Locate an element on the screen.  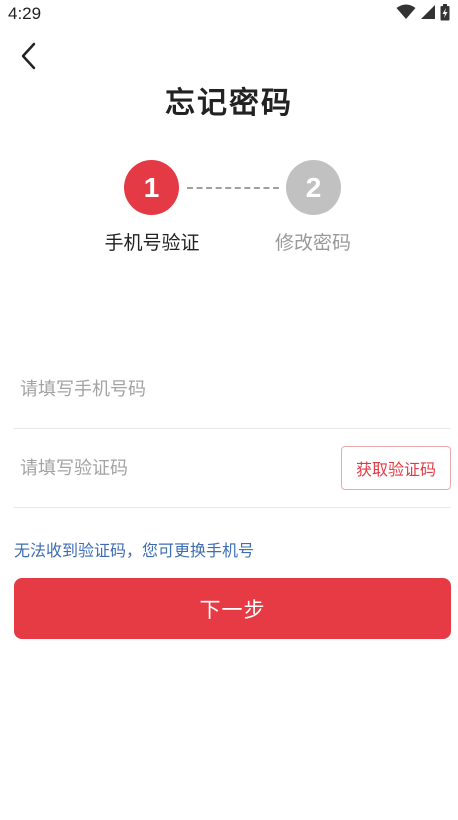
wifi-icon is located at coordinates (406, 14).